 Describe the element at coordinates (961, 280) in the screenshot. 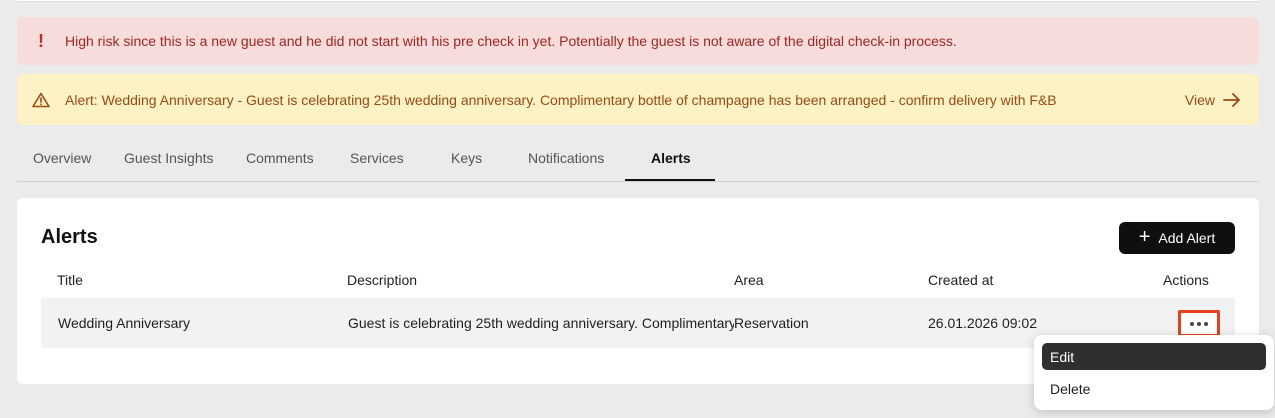

I see `column-header-created-at: Created at` at that location.